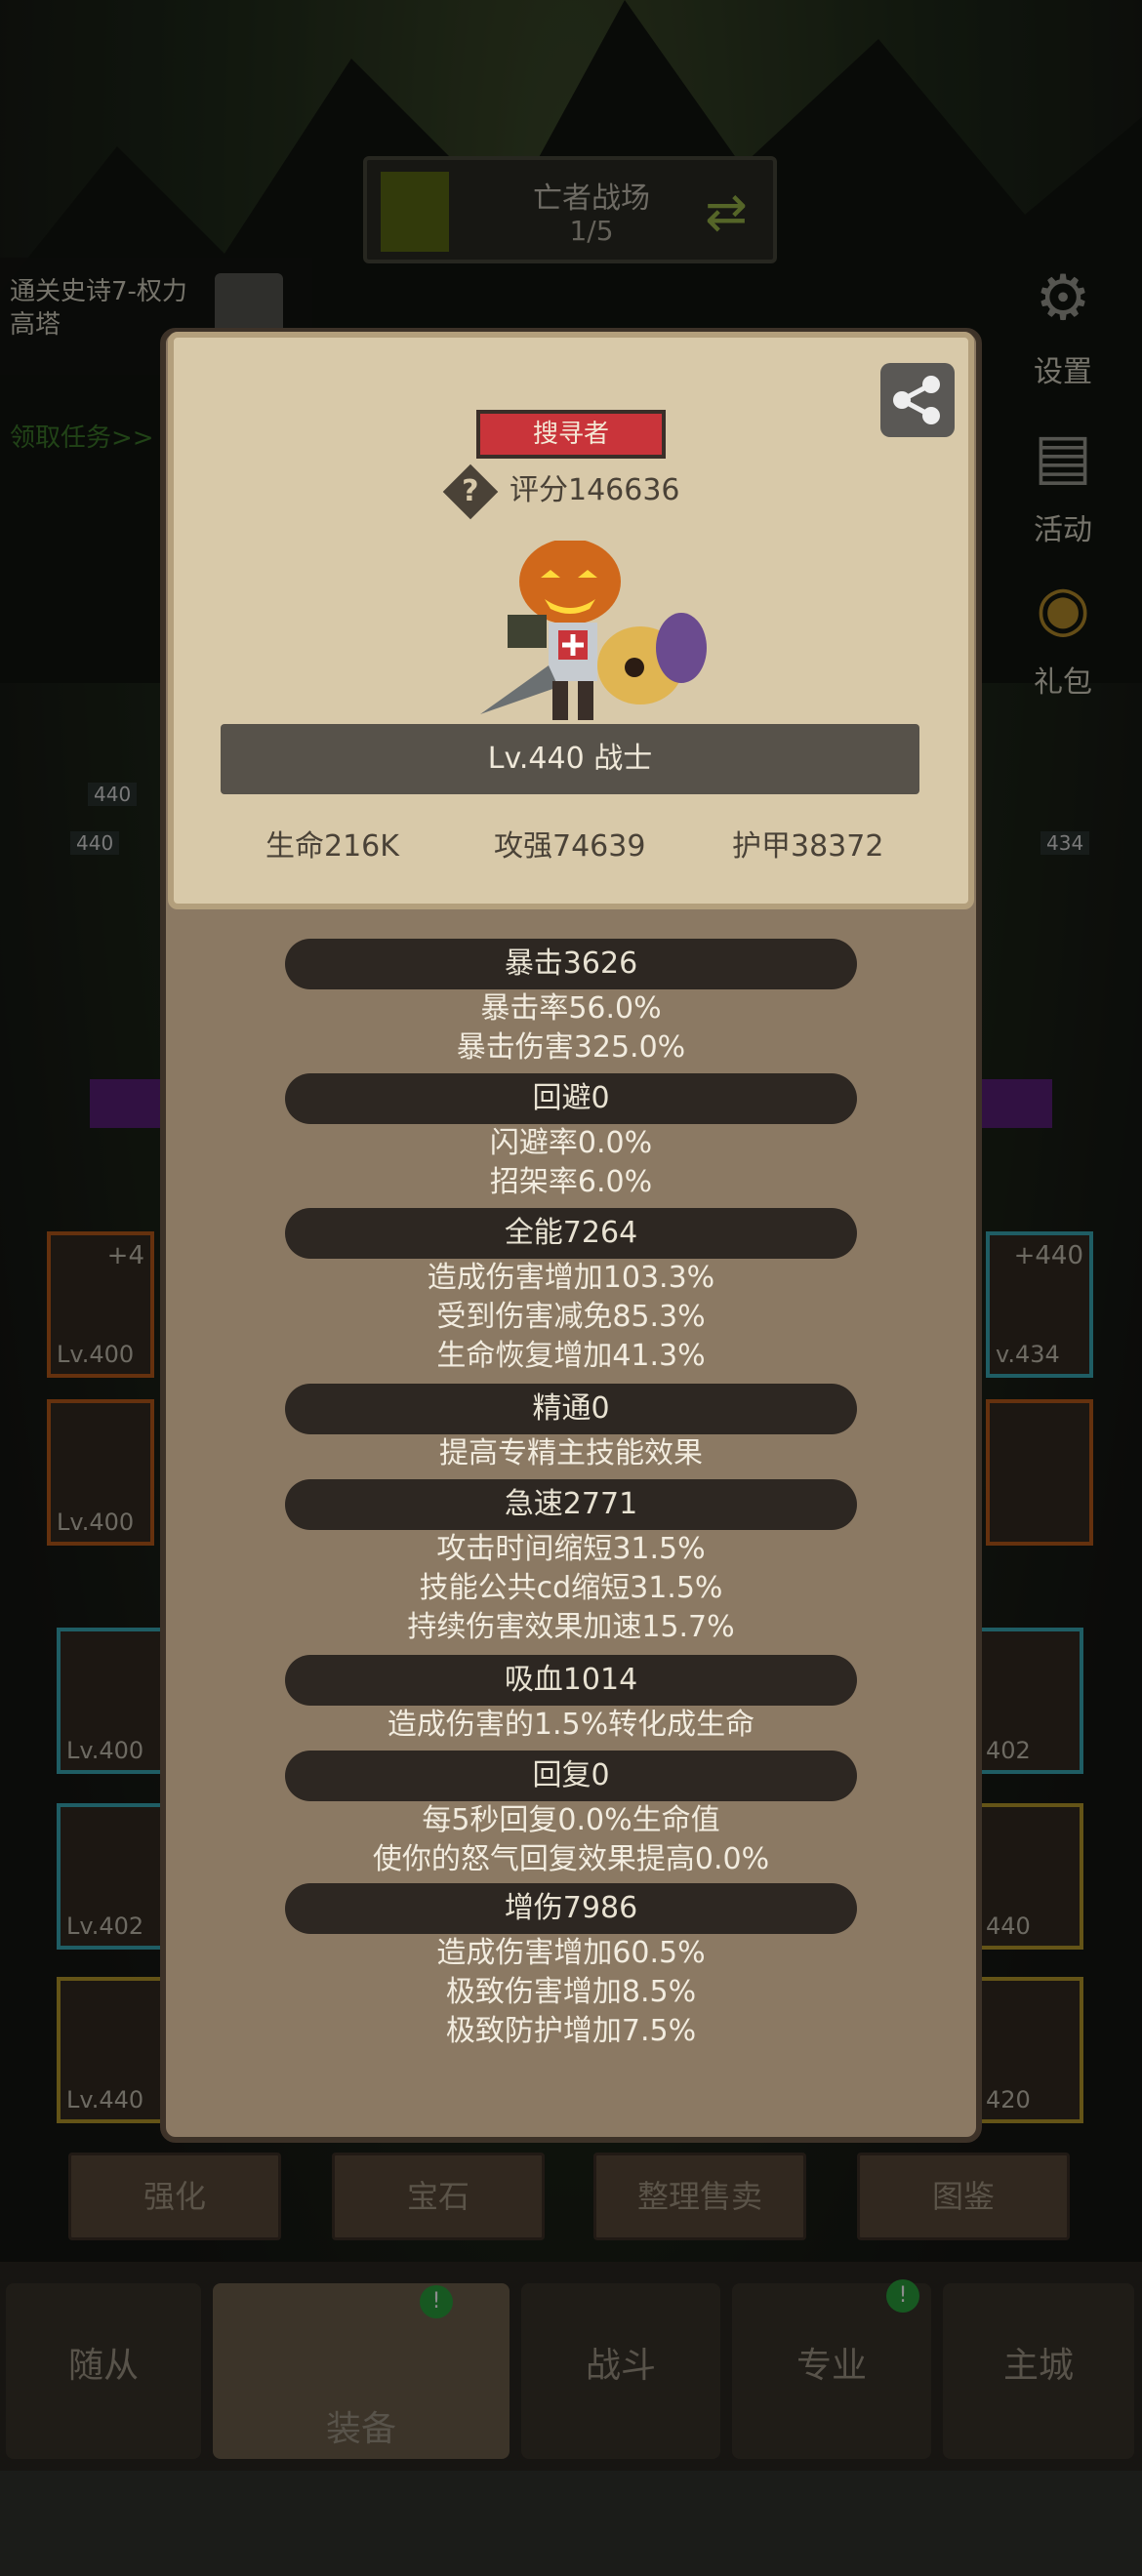  What do you see at coordinates (571, 1453) in the screenshot?
I see `stat-line: 提高专精主技能效果` at bounding box center [571, 1453].